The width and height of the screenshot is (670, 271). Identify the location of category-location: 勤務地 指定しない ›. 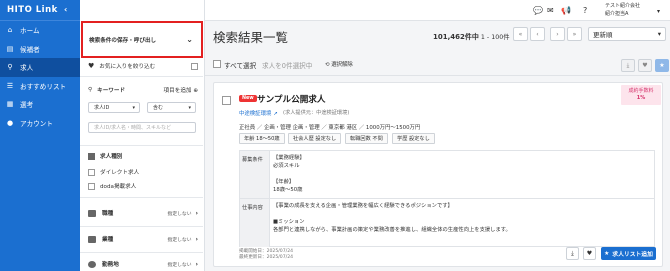
(143, 264).